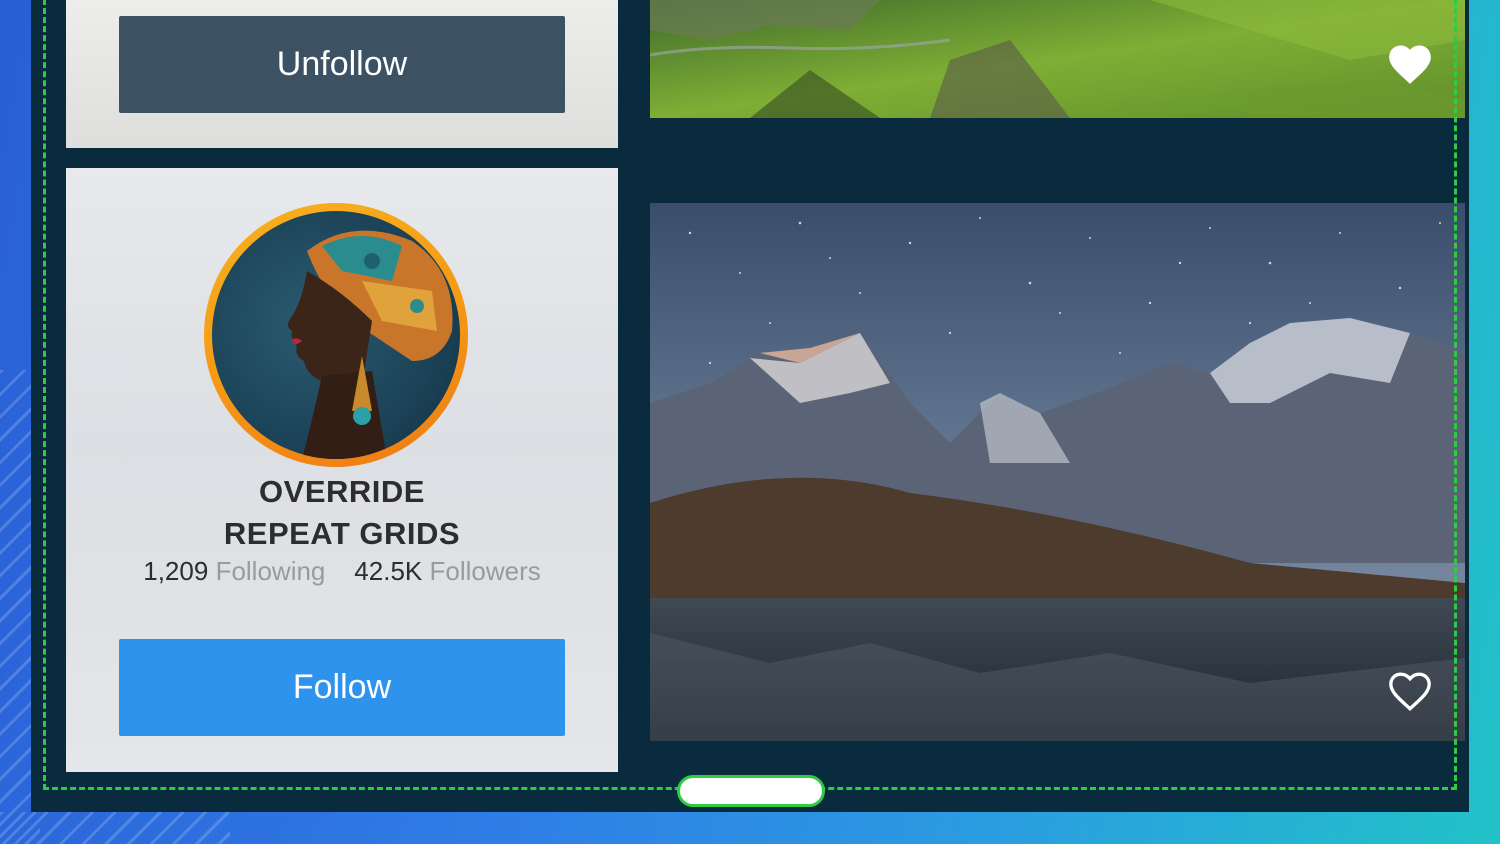 This screenshot has width=1500, height=844. Describe the element at coordinates (342, 64) in the screenshot. I see `unfollow-button: Unfollow` at that location.